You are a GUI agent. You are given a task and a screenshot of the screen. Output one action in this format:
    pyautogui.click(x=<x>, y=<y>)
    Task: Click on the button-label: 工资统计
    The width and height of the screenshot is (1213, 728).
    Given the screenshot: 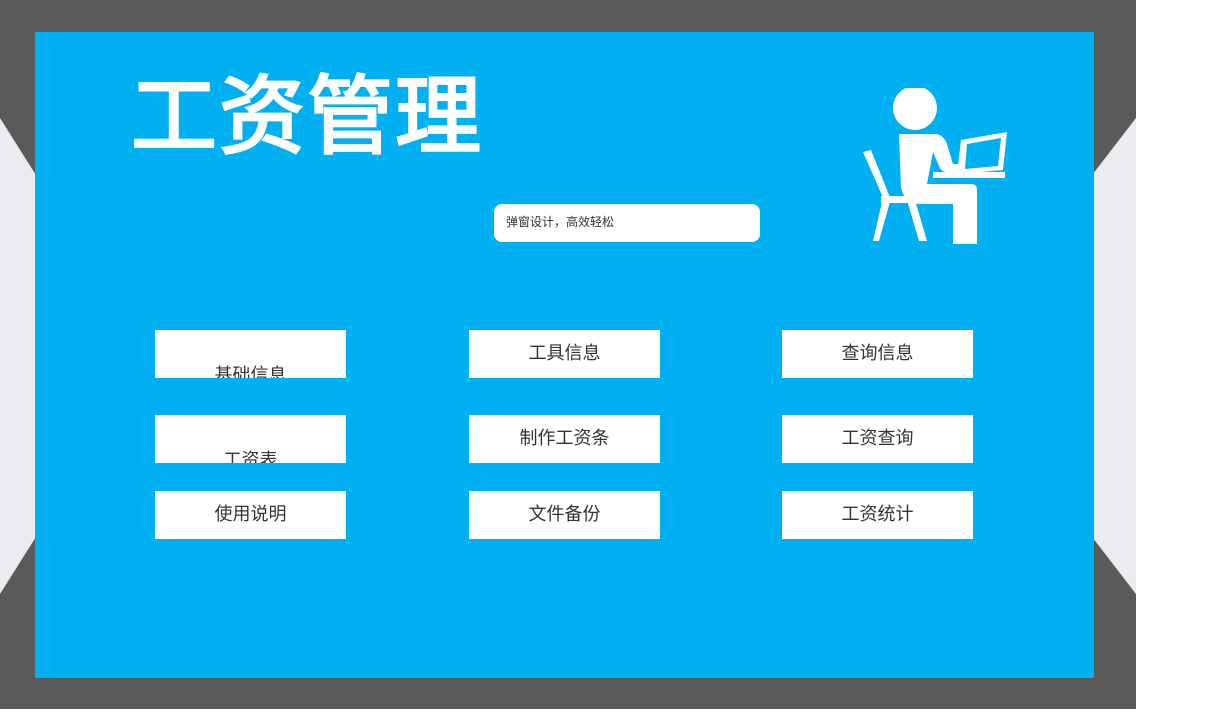 What is the action you would take?
    pyautogui.click(x=877, y=514)
    